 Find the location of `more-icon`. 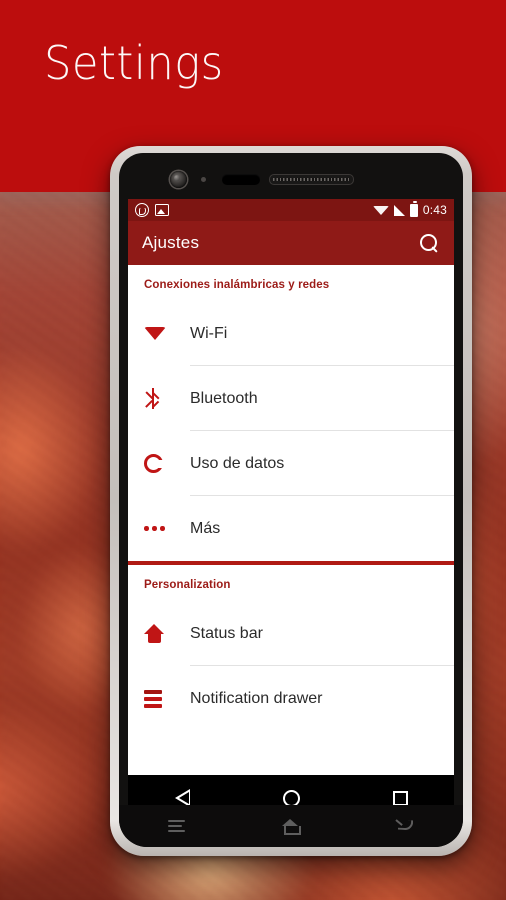

more-icon is located at coordinates (167, 528).